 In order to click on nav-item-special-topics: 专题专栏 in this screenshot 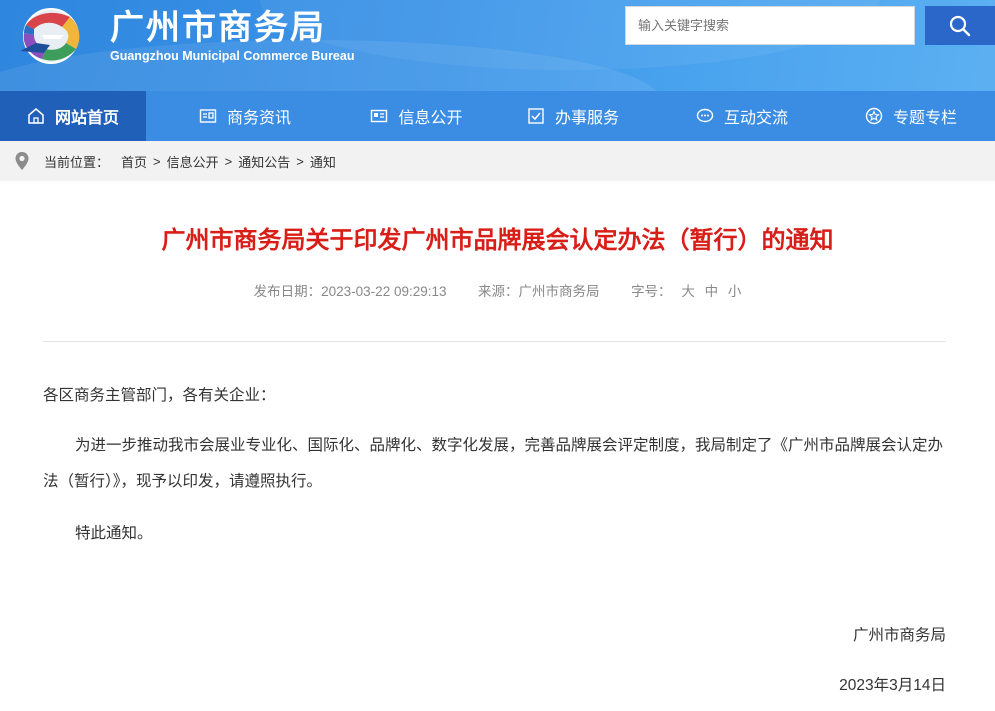, I will do `click(911, 116)`.